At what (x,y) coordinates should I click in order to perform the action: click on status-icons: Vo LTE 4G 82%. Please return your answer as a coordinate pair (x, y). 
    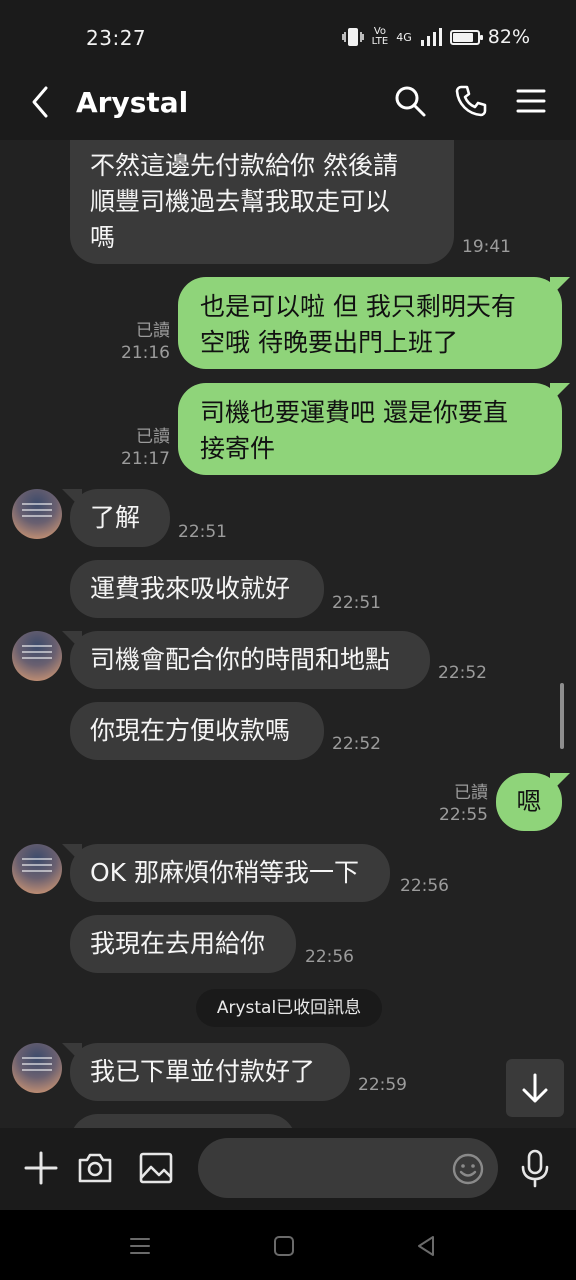
    Looking at the image, I should click on (435, 37).